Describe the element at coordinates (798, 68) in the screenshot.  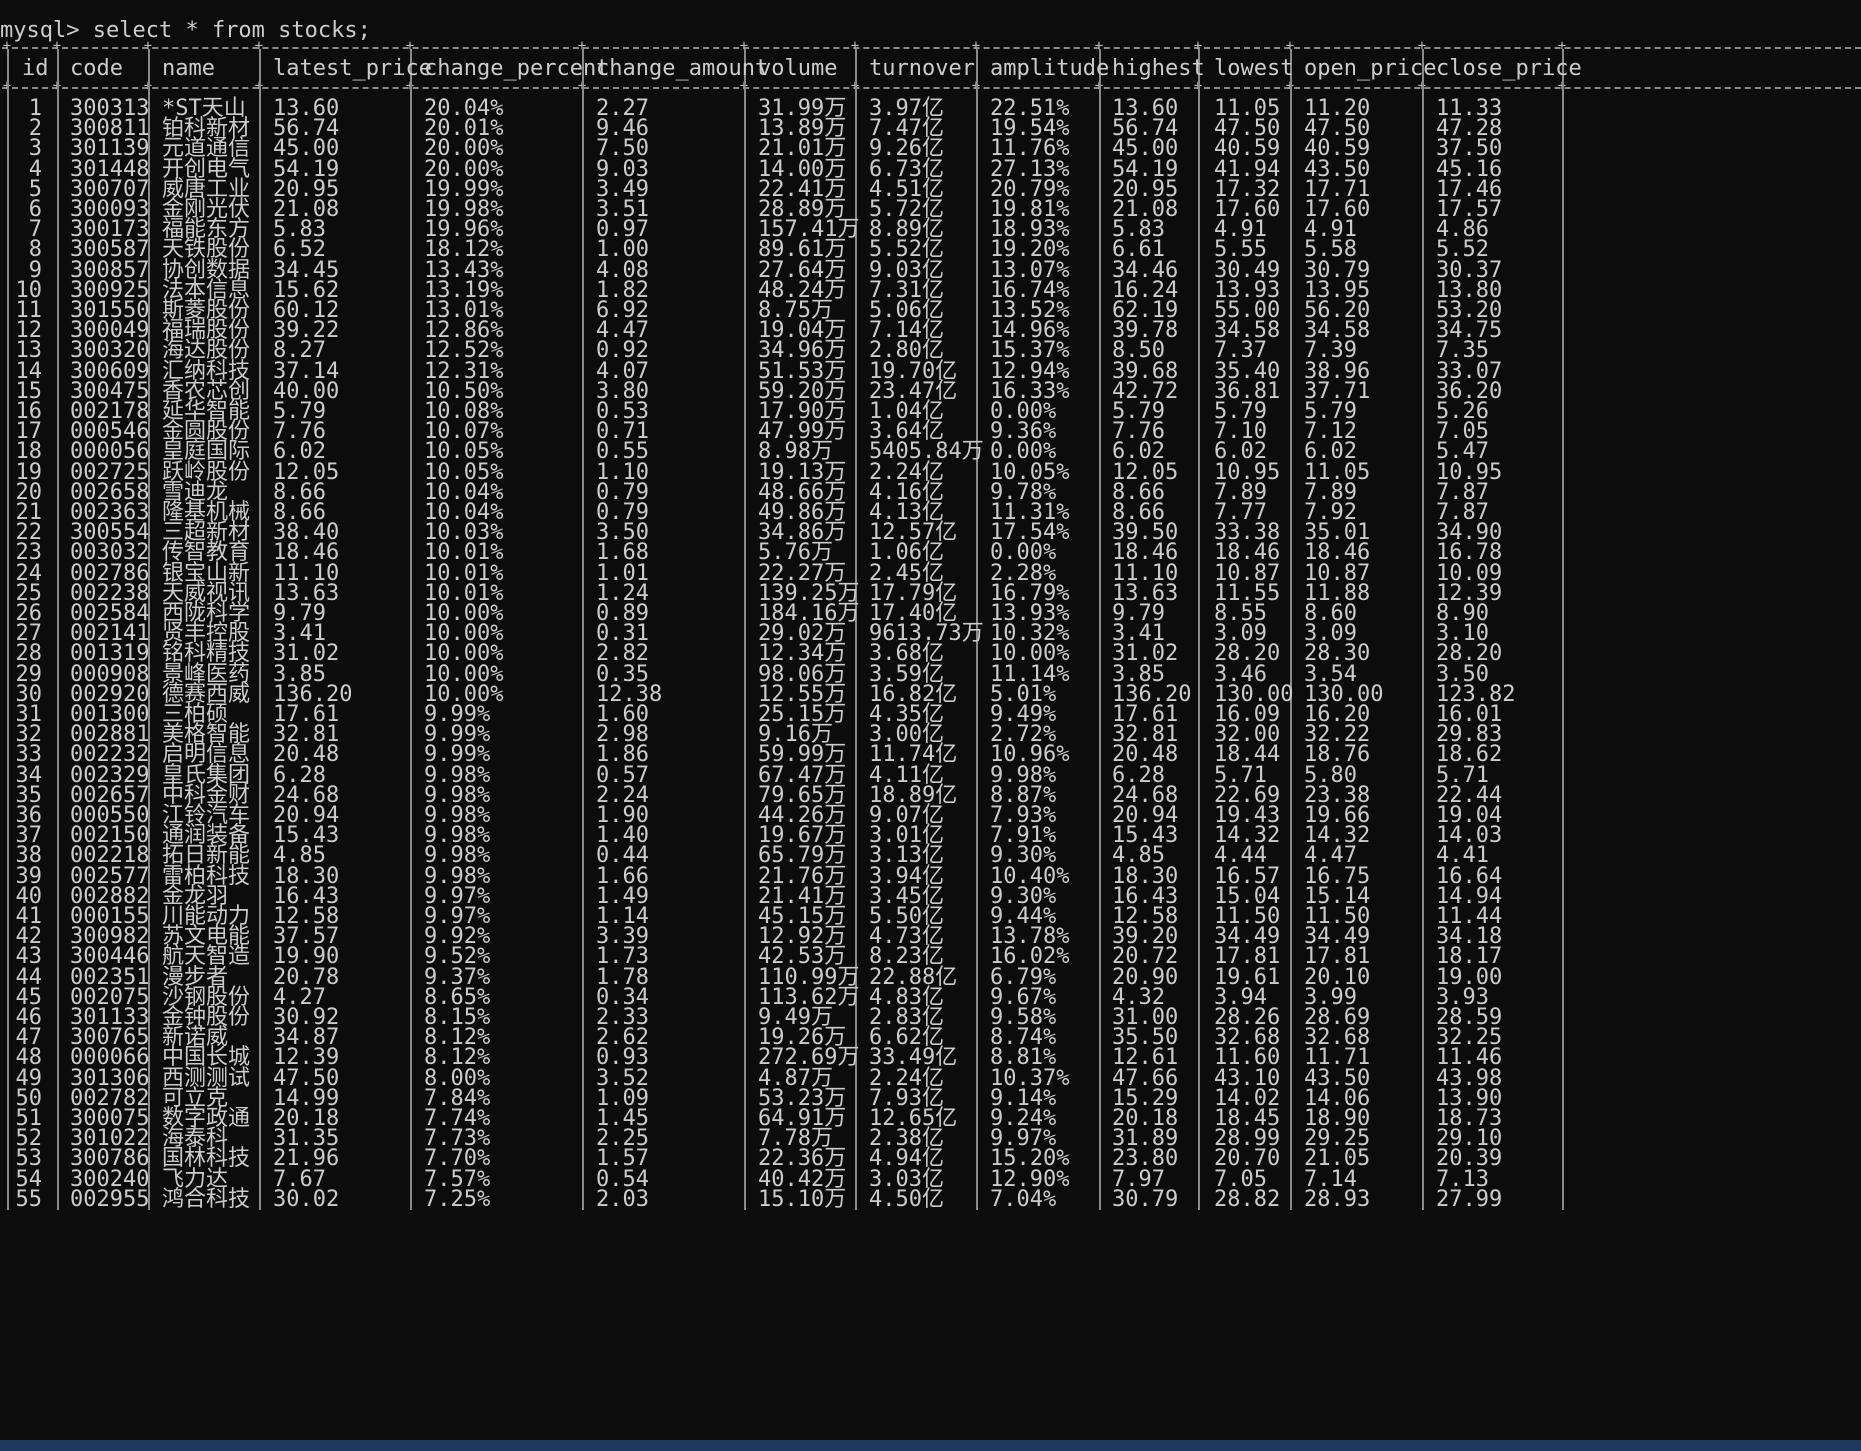
I see `column-header: volume` at that location.